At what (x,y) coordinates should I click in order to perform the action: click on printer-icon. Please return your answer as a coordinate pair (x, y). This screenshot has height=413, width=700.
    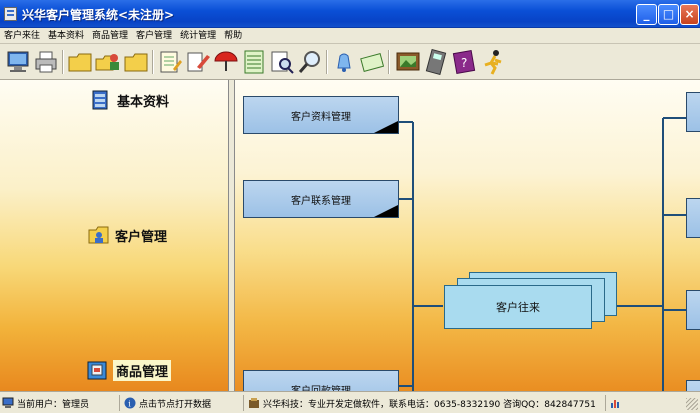
    Looking at the image, I should click on (46, 62).